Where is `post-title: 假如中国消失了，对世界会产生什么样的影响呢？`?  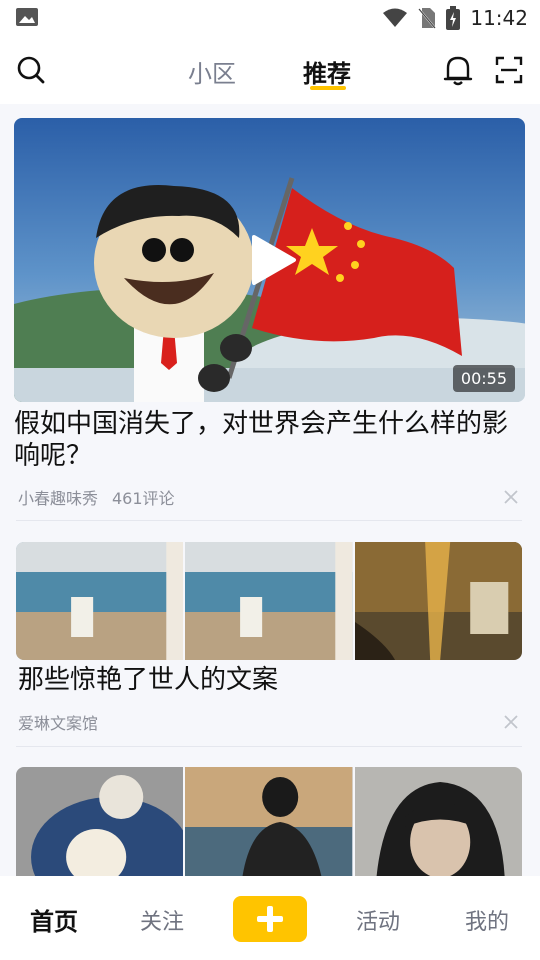 post-title: 假如中国消失了，对世界会产生什么样的影响呢？ is located at coordinates (264, 440).